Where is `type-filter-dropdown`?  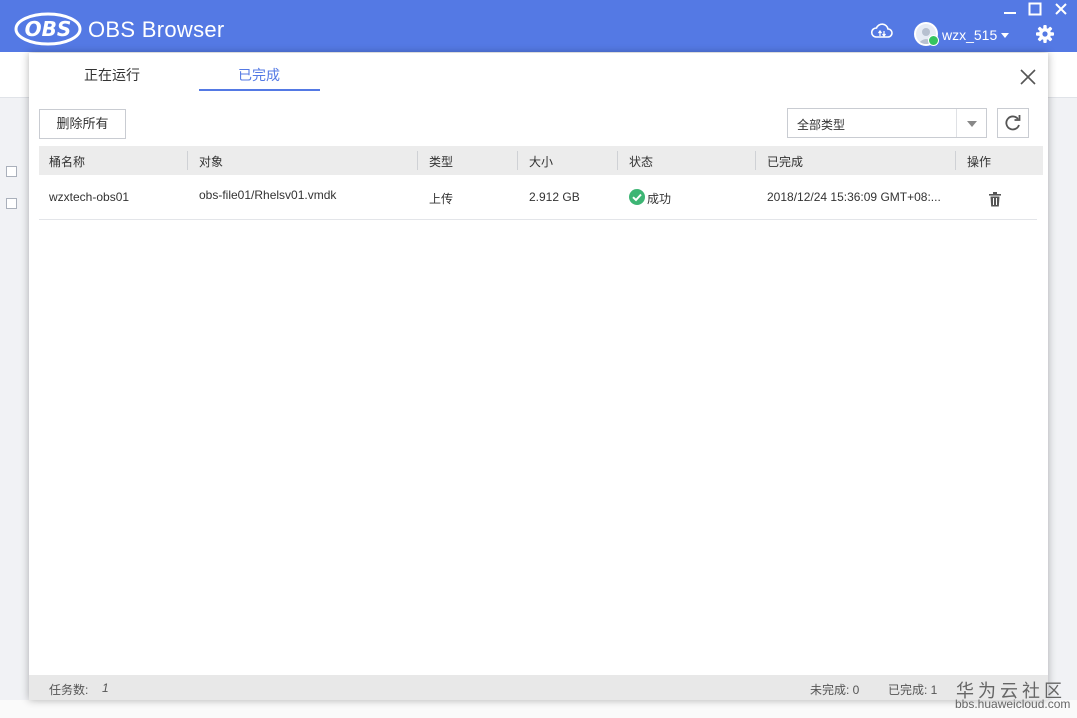 type-filter-dropdown is located at coordinates (971, 123).